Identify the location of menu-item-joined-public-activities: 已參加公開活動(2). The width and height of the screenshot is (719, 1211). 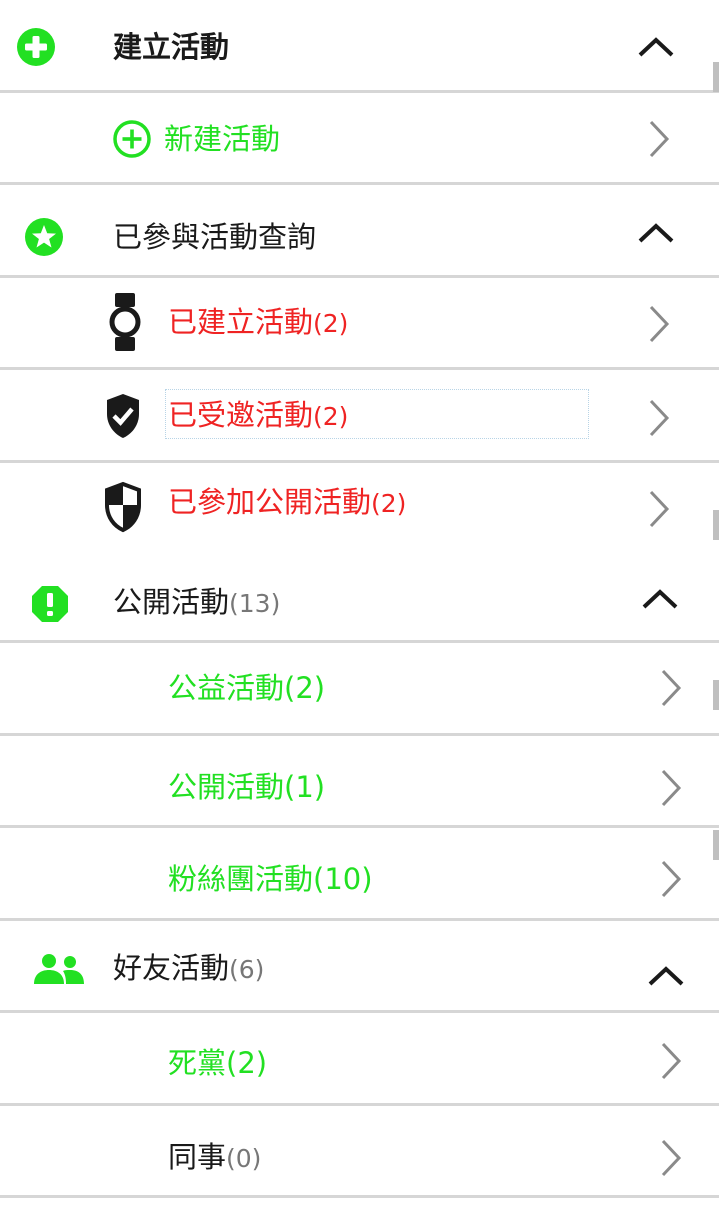
(359, 509).